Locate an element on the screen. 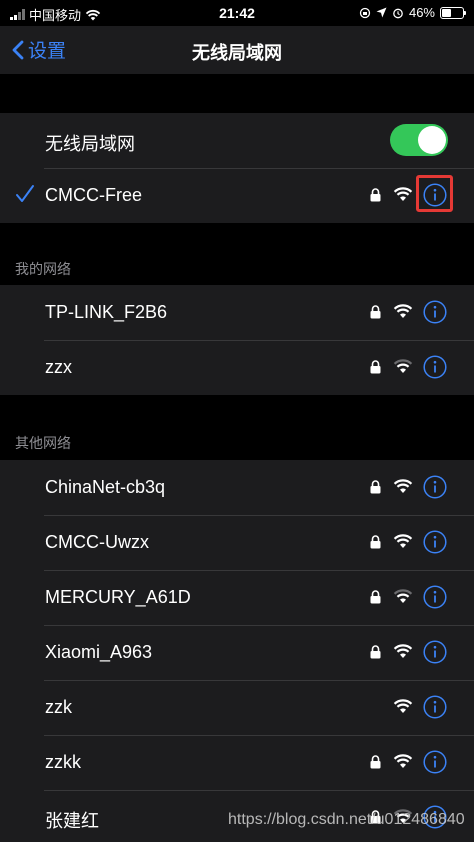 The height and width of the screenshot is (842, 474). my-networks-group: TP-LINK_F2B6zzx is located at coordinates (237, 340).